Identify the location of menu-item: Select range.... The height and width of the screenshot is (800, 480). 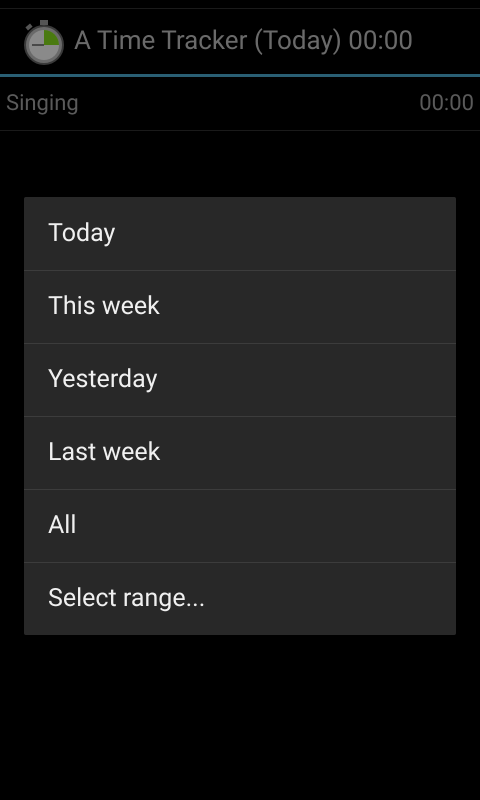
(240, 598).